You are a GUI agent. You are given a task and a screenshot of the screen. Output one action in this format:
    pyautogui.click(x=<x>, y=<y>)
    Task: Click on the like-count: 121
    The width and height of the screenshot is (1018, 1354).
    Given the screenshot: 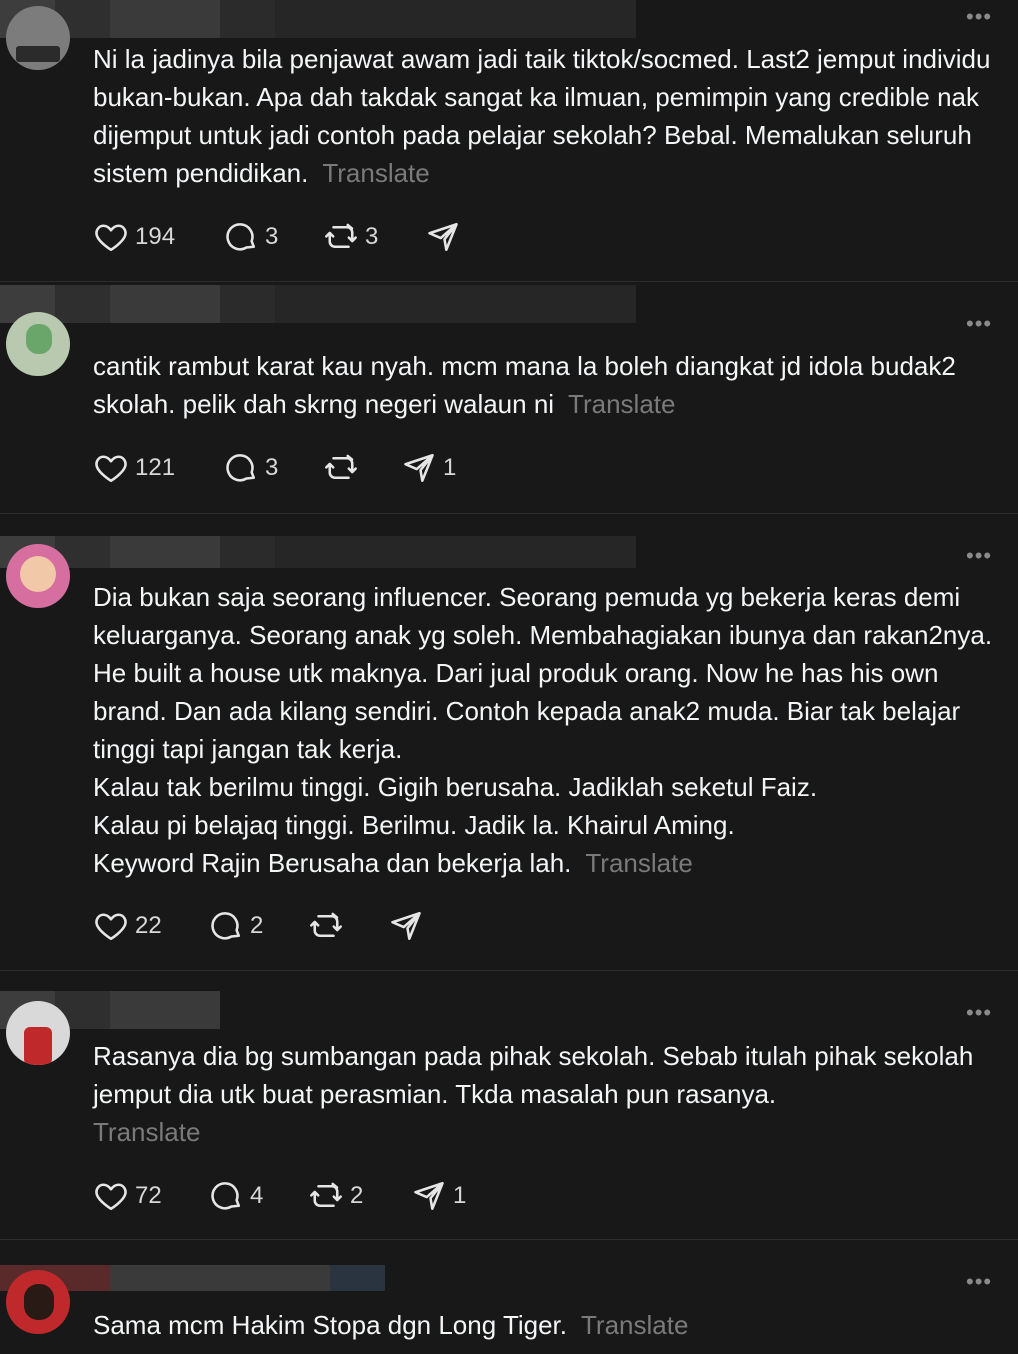 What is the action you would take?
    pyautogui.click(x=155, y=467)
    